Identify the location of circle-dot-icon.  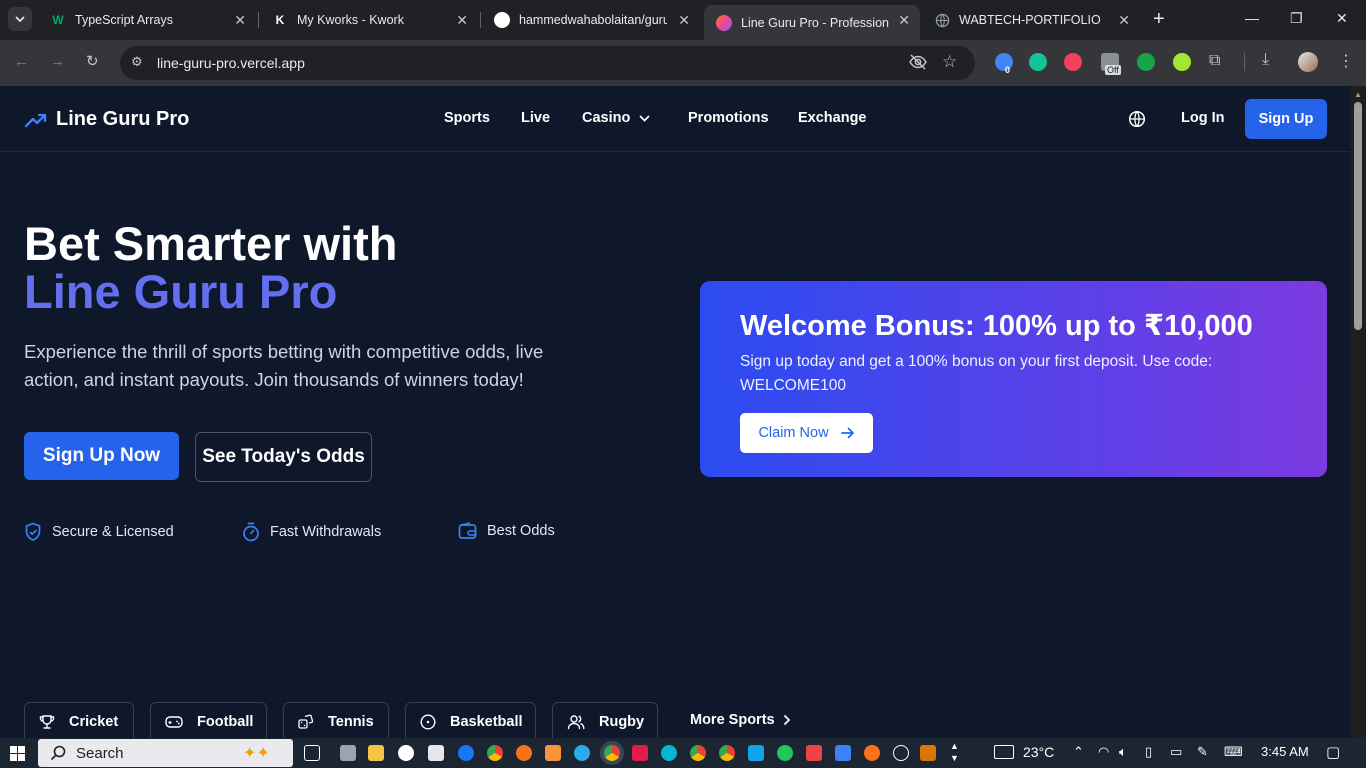
(428, 722).